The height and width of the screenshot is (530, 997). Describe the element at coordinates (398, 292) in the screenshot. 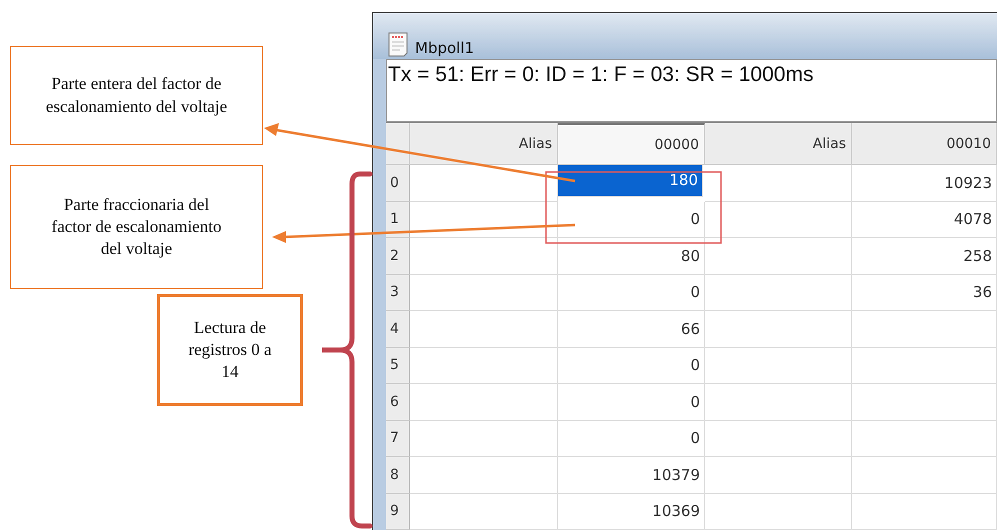

I see `row-number: 3` at that location.